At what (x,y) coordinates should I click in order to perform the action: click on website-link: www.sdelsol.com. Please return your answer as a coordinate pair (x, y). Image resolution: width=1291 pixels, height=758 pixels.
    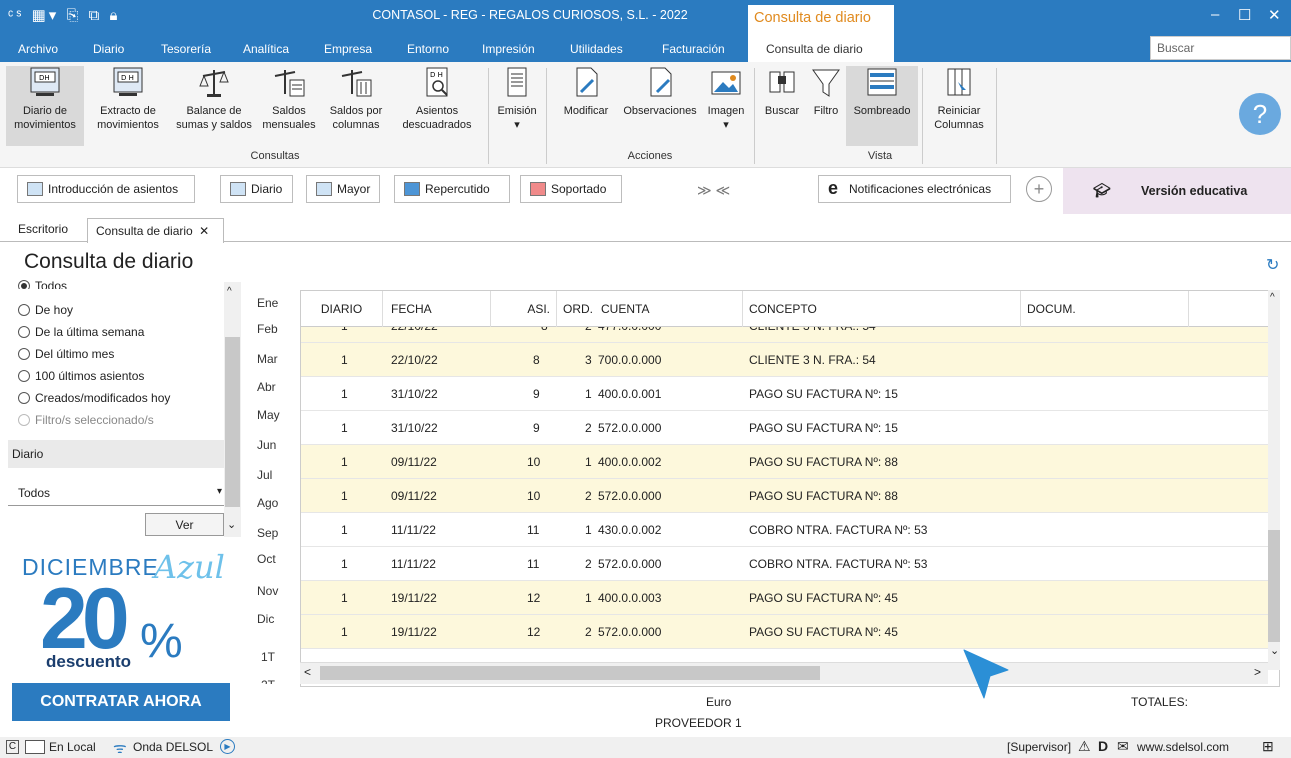
    Looking at the image, I should click on (1183, 747).